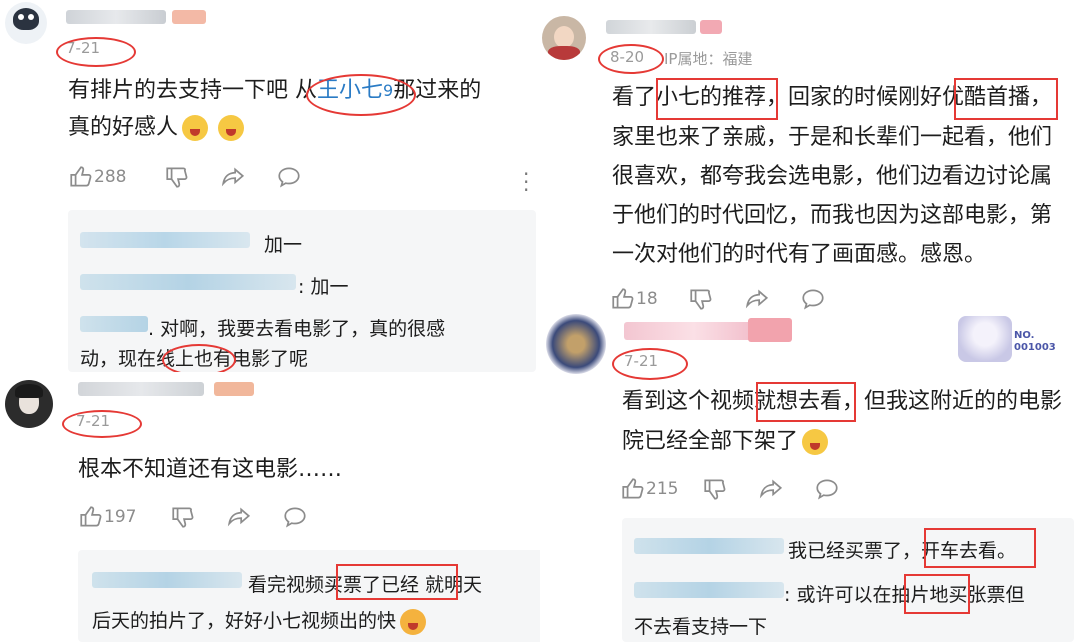  I want to click on comment-text: 家里也来了亲戚，于是和长辈们一起看，他们, so click(832, 137).